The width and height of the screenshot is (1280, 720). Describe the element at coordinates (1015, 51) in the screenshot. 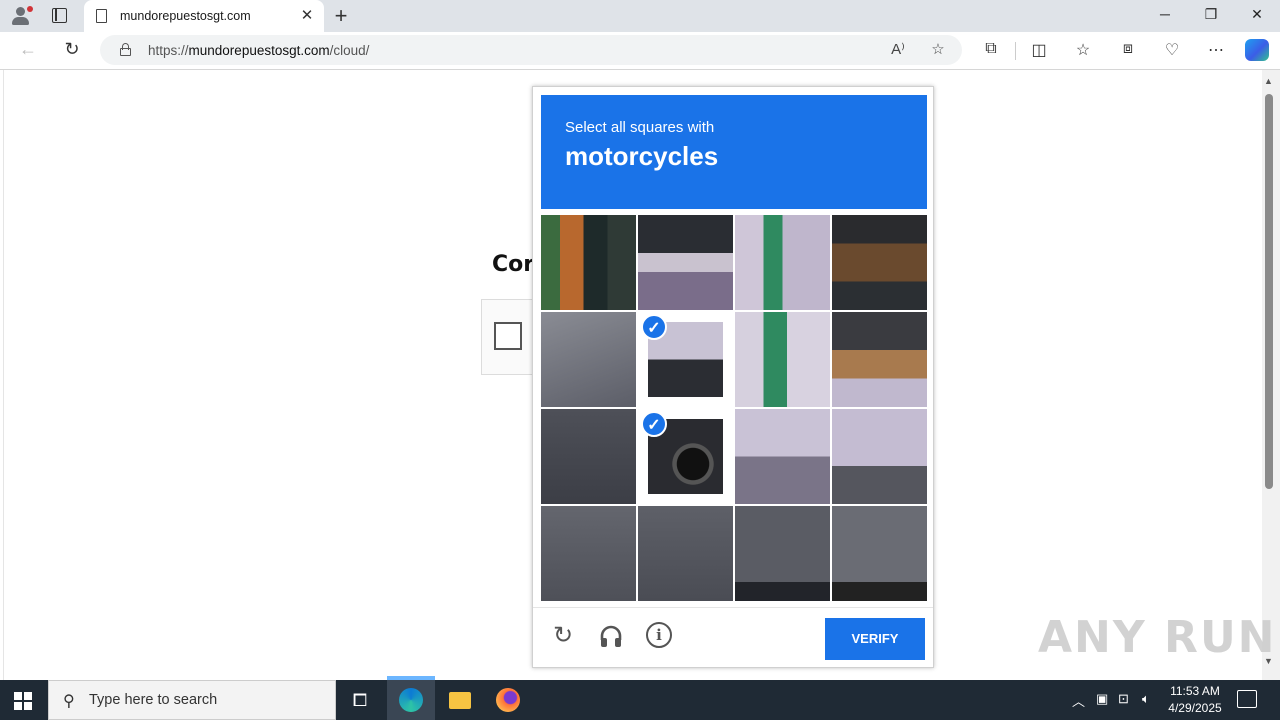

I see `toolbar-divider` at that location.